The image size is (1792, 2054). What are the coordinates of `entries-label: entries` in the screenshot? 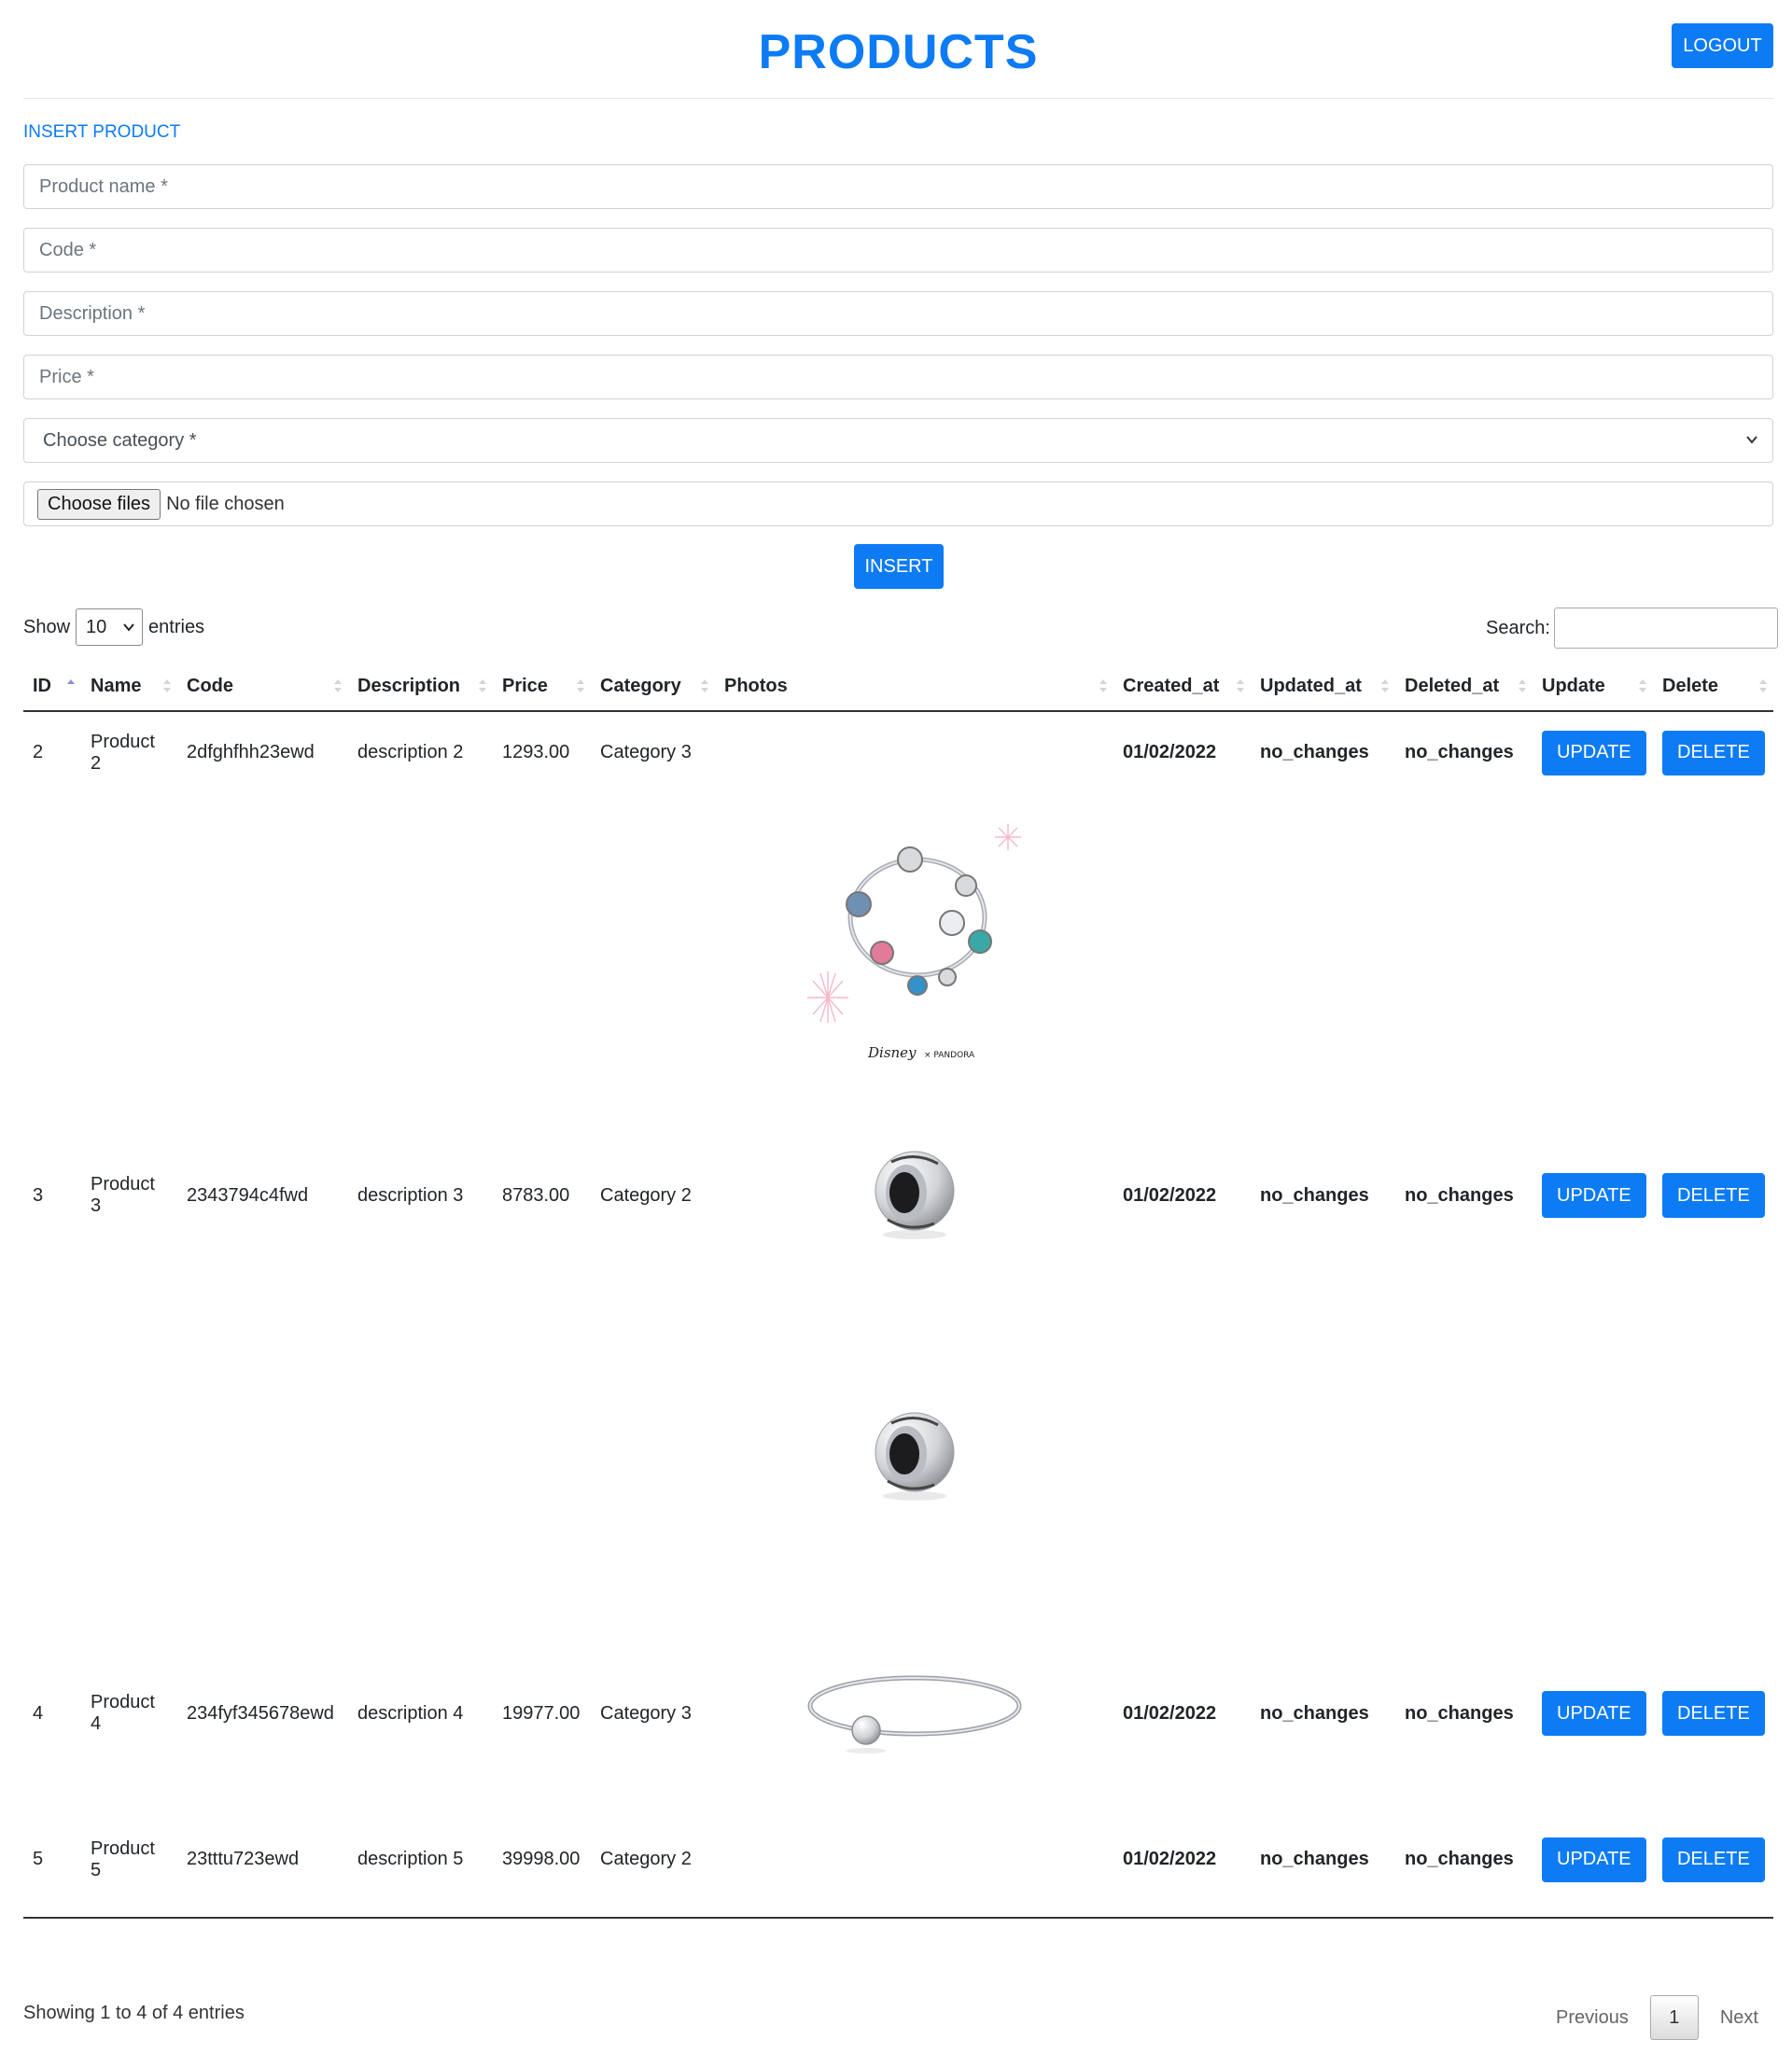 It's located at (176, 626).